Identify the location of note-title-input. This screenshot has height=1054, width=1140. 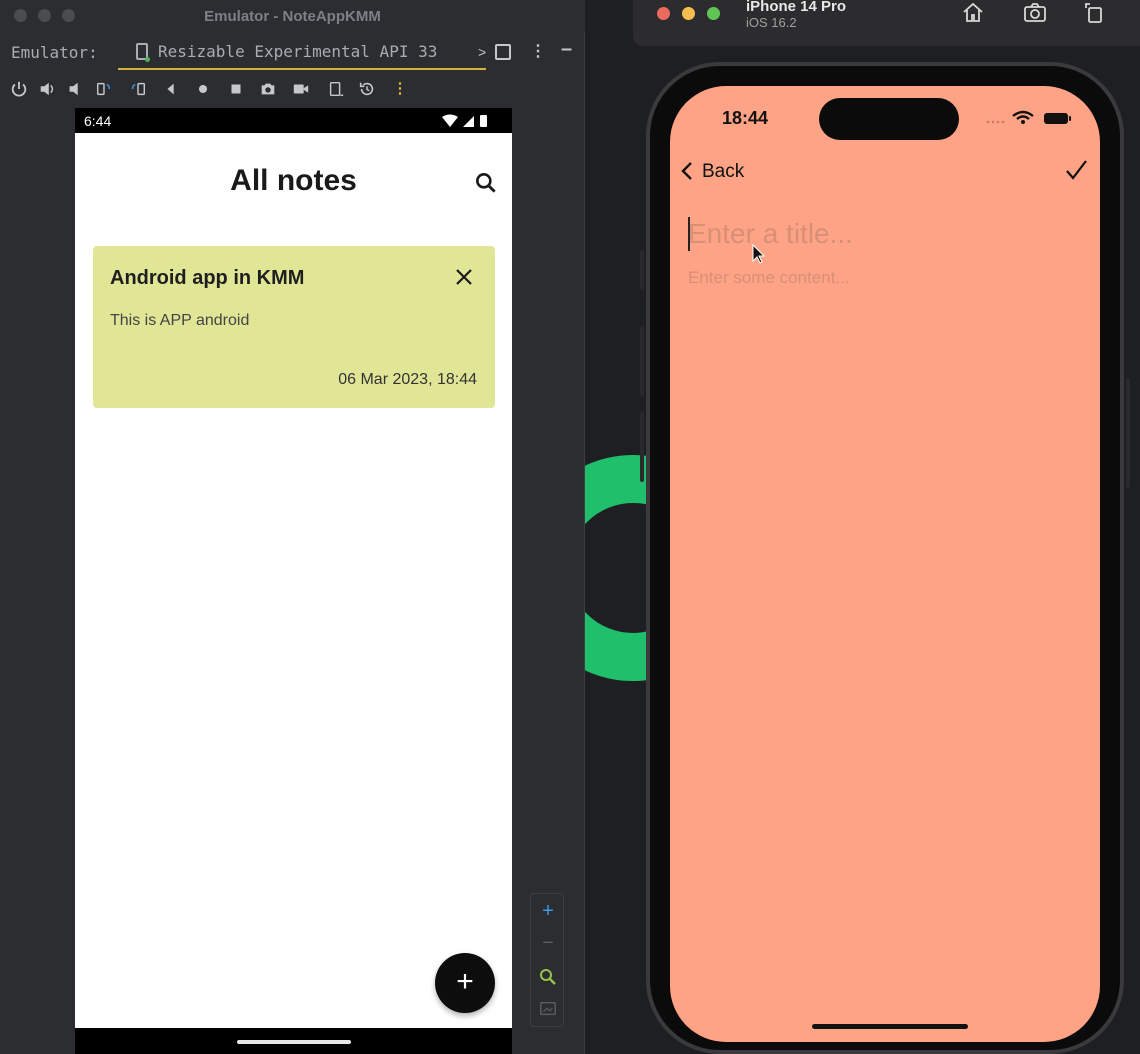
(888, 234).